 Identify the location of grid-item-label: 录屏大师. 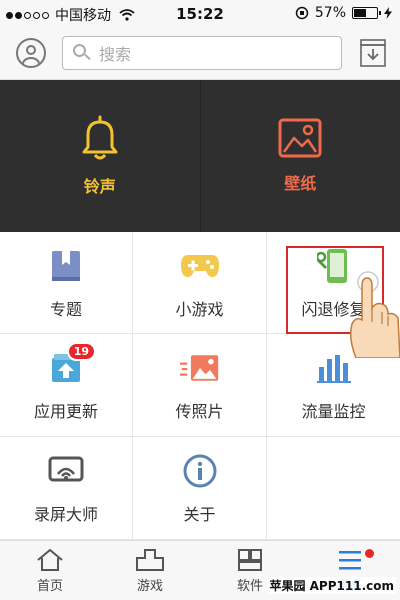
(65, 514).